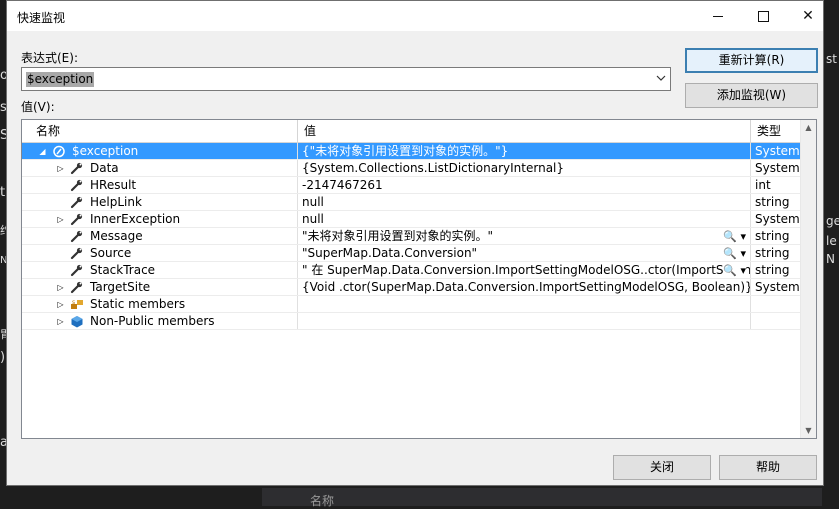  I want to click on table-row: HelpLink null string, so click(412, 202).